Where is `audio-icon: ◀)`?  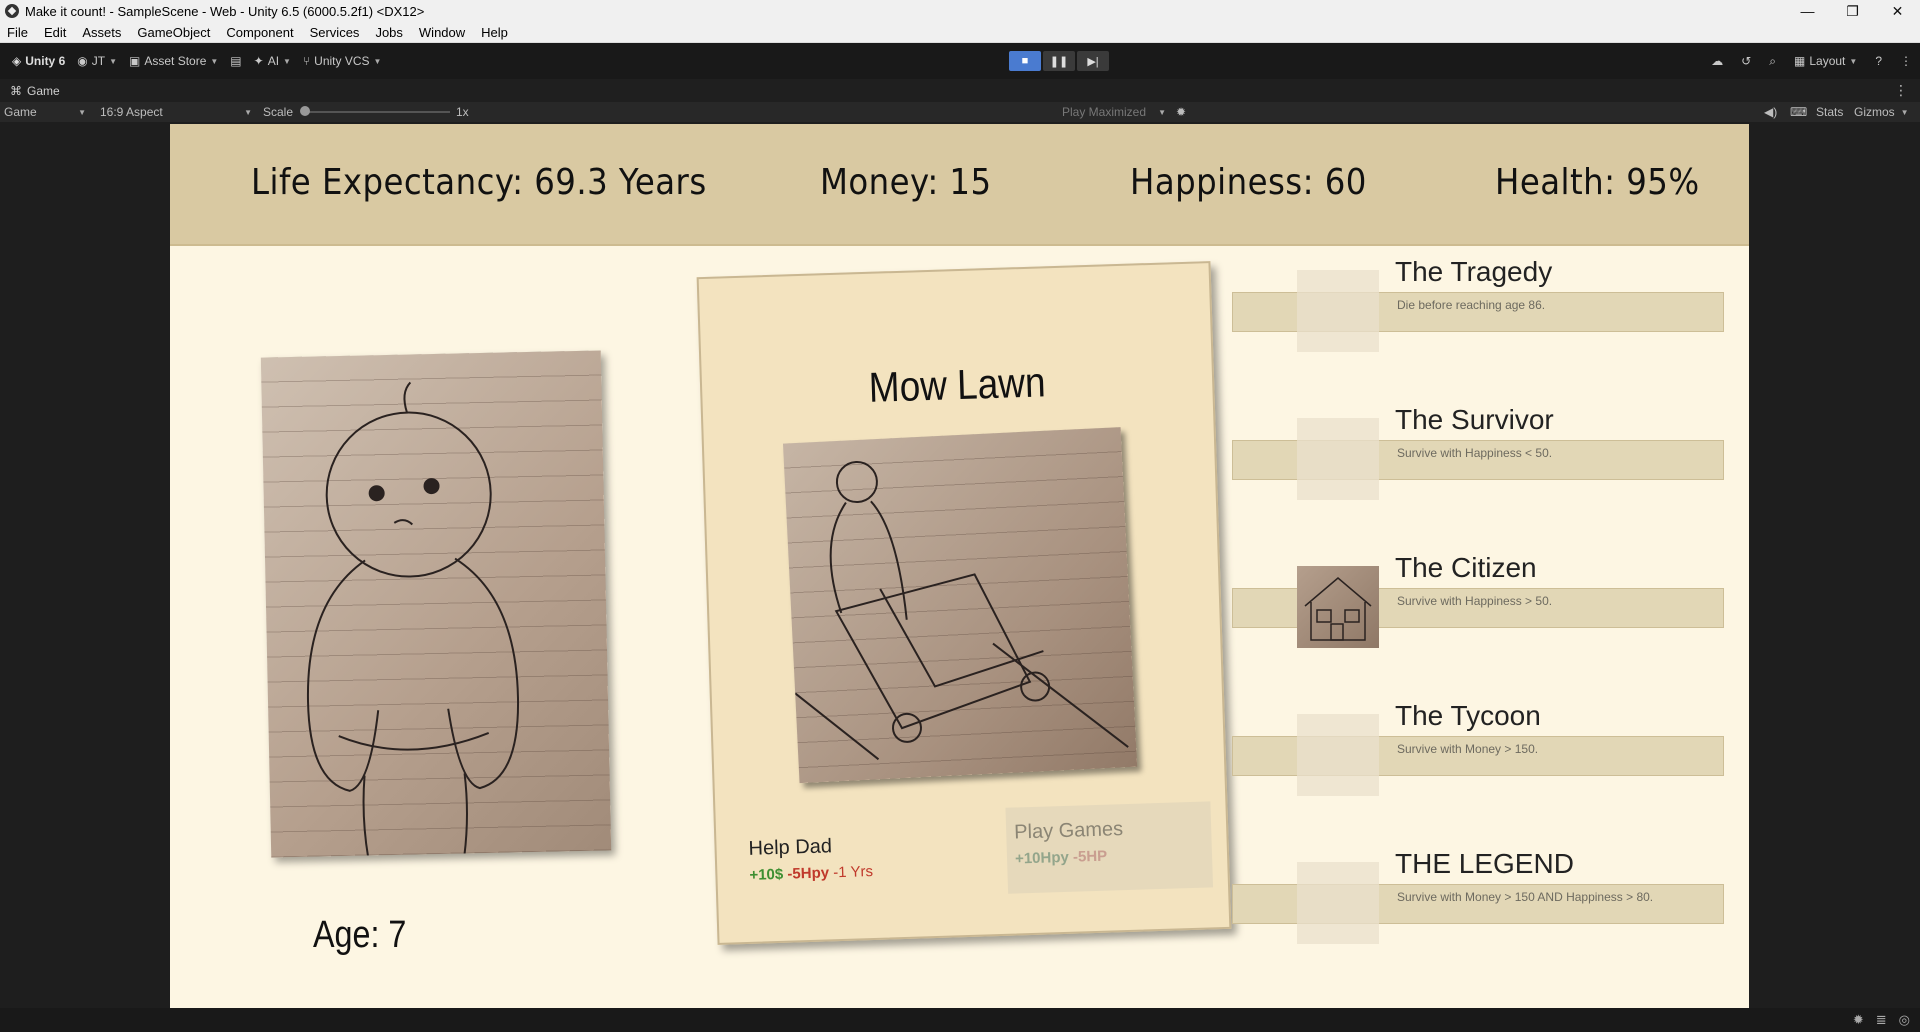 audio-icon: ◀) is located at coordinates (1770, 112).